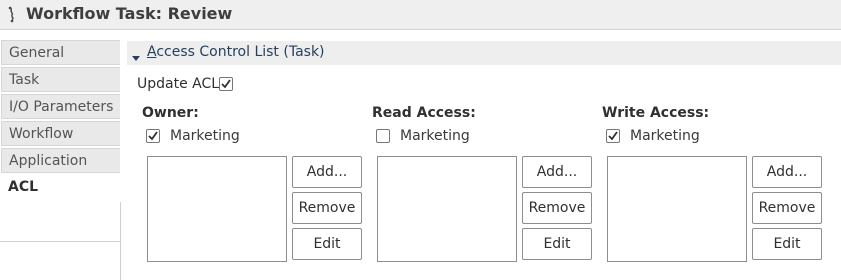  I want to click on write-access-heading: Write Access:, so click(656, 113).